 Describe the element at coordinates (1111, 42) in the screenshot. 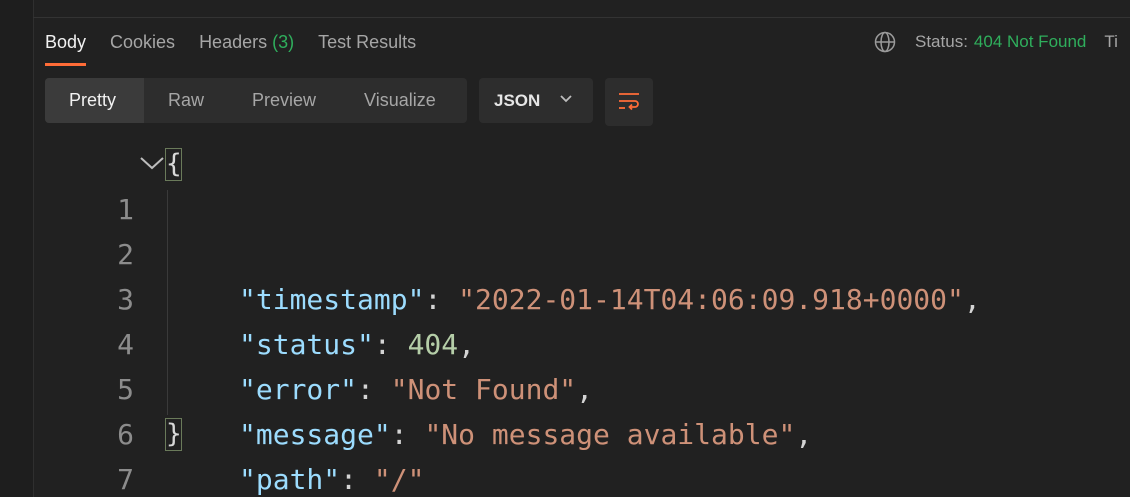

I see `time-label: Ti` at that location.